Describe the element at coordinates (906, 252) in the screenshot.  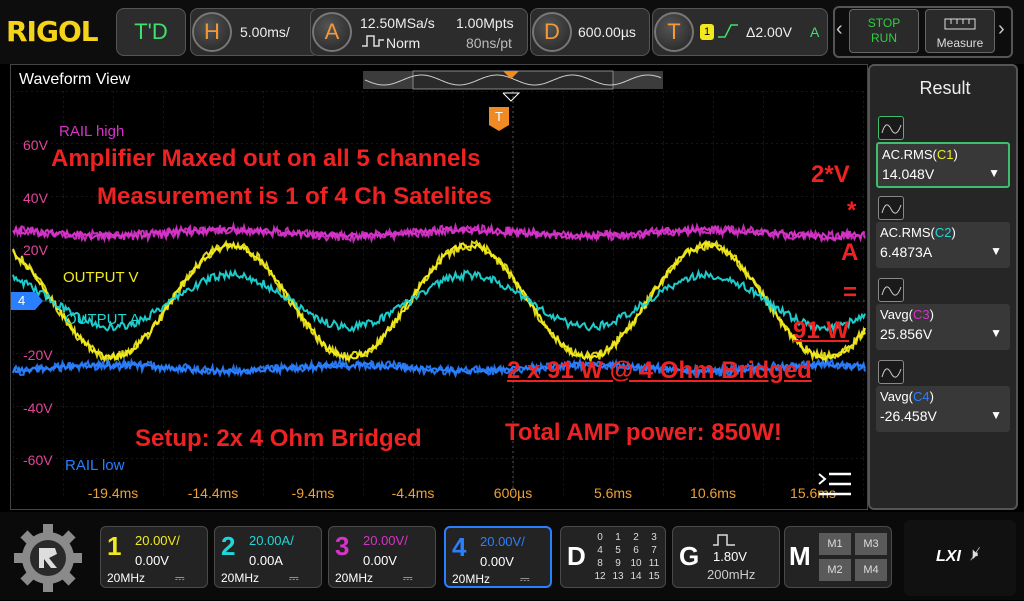
I see `result-value: 6.4873A` at that location.